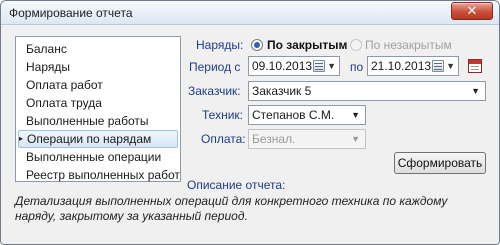 Image resolution: width=500 pixels, height=245 pixels. Describe the element at coordinates (21, 138) in the screenshot. I see `selected-marker-icon: ▸` at that location.